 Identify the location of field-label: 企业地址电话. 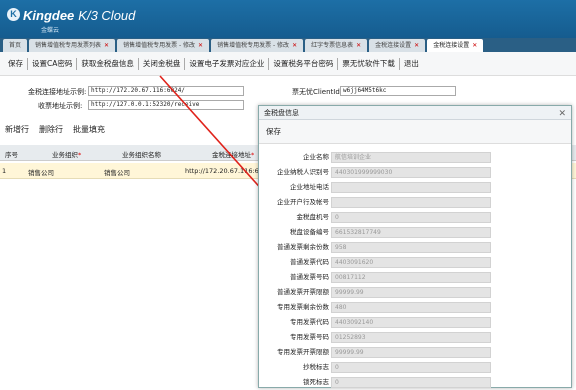
(309, 187).